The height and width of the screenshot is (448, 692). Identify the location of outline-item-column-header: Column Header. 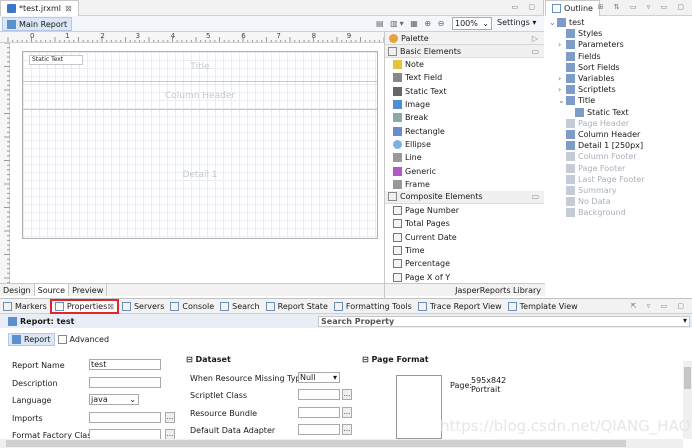
(618, 134).